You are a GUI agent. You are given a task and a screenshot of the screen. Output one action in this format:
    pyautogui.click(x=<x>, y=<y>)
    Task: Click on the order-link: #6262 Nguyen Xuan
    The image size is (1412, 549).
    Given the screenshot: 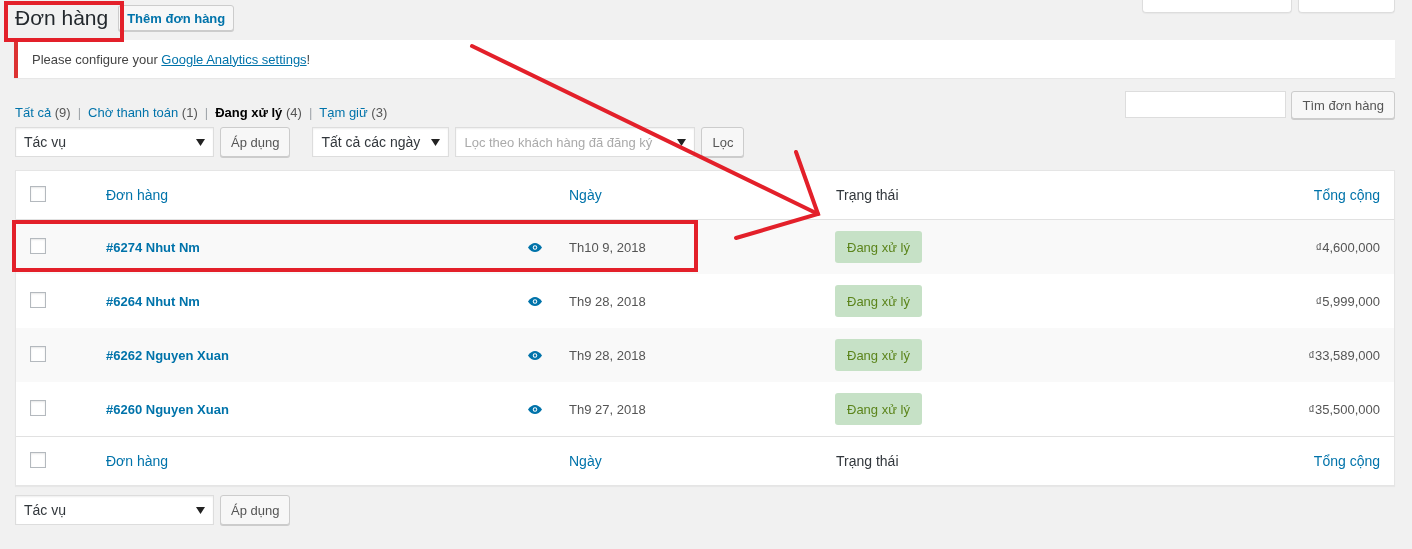 What is the action you would take?
    pyautogui.click(x=167, y=355)
    